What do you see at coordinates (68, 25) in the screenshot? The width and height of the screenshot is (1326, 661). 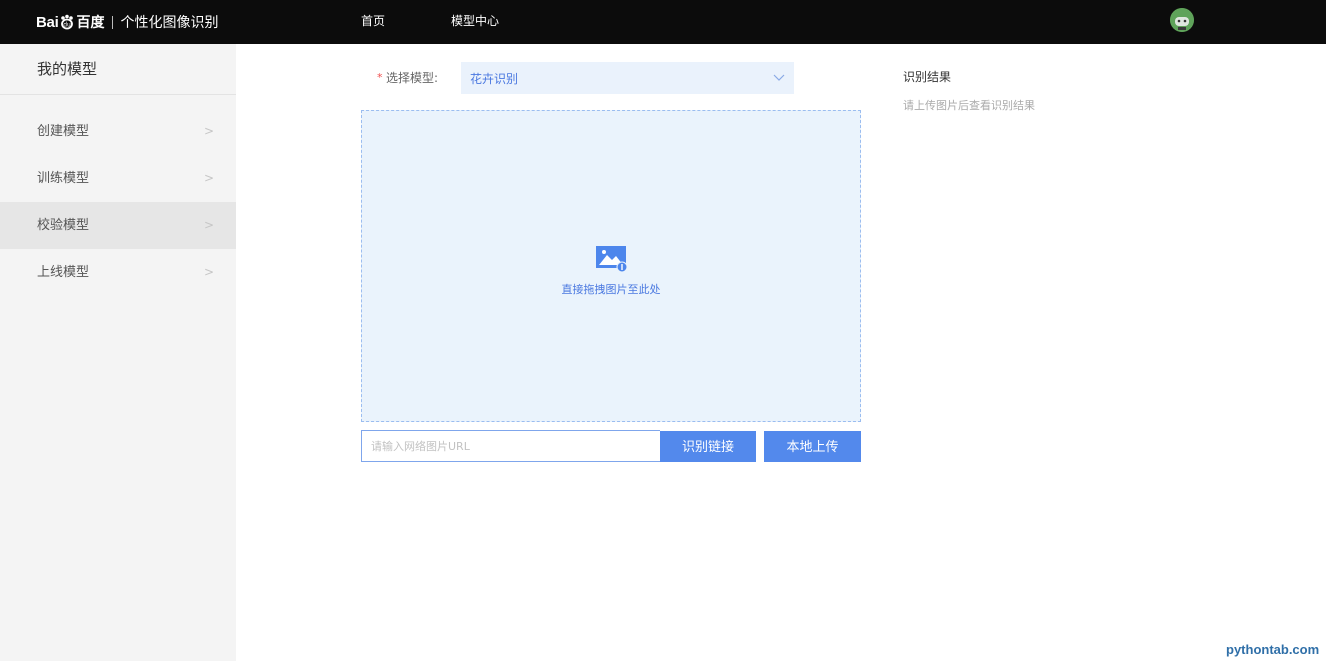 I see `svg-text: du` at bounding box center [68, 25].